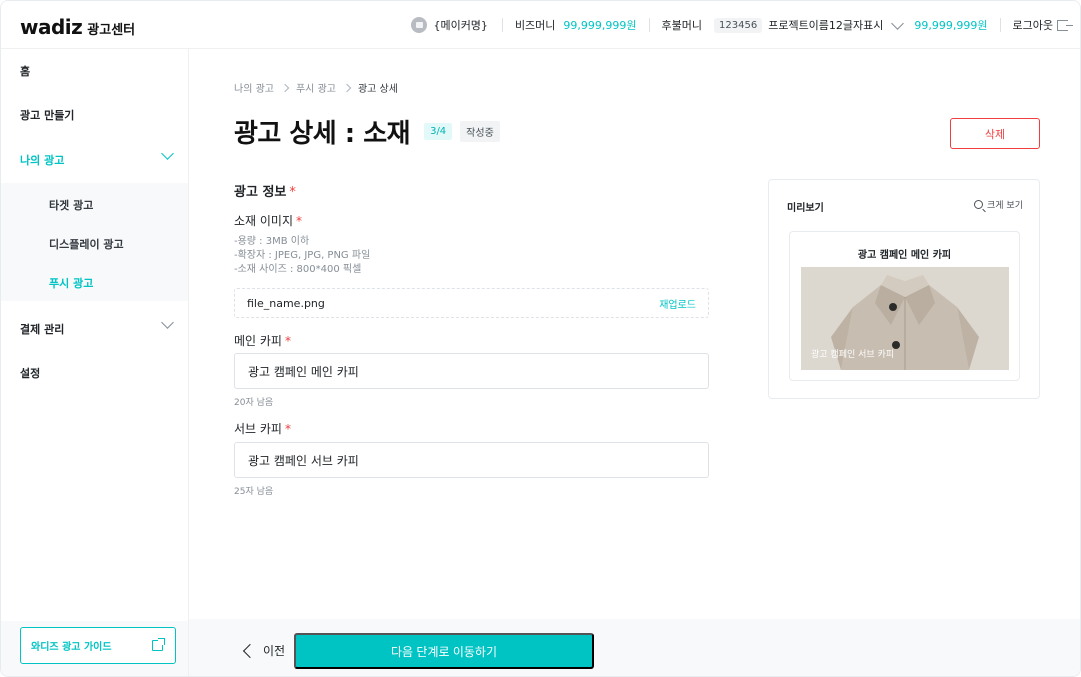 The height and width of the screenshot is (677, 1081). Describe the element at coordinates (264, 221) in the screenshot. I see `image-label-text: 소재 이미지` at that location.